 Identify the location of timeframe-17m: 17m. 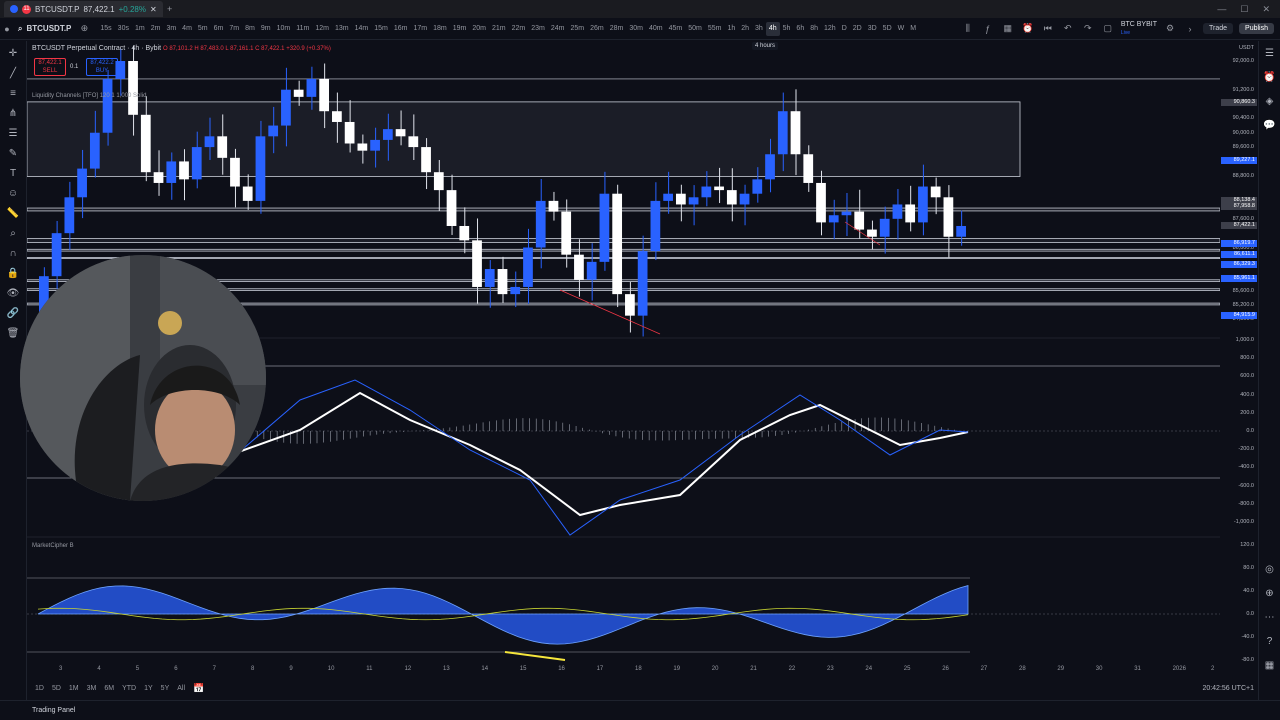
(420, 29).